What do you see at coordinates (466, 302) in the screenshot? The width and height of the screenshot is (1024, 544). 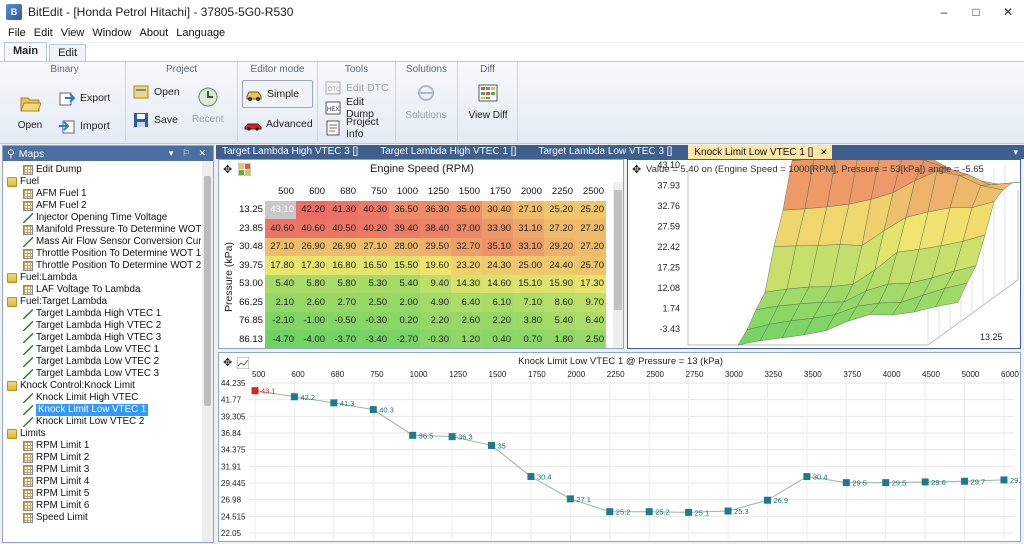 I see `grid-cell: 6.40` at bounding box center [466, 302].